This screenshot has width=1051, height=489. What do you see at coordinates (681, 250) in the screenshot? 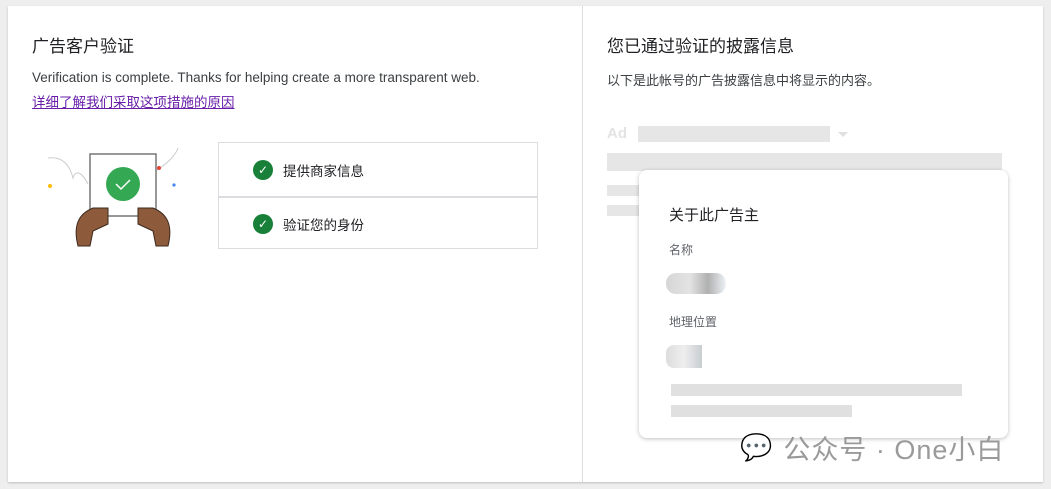
I see `name-label: 名称` at bounding box center [681, 250].